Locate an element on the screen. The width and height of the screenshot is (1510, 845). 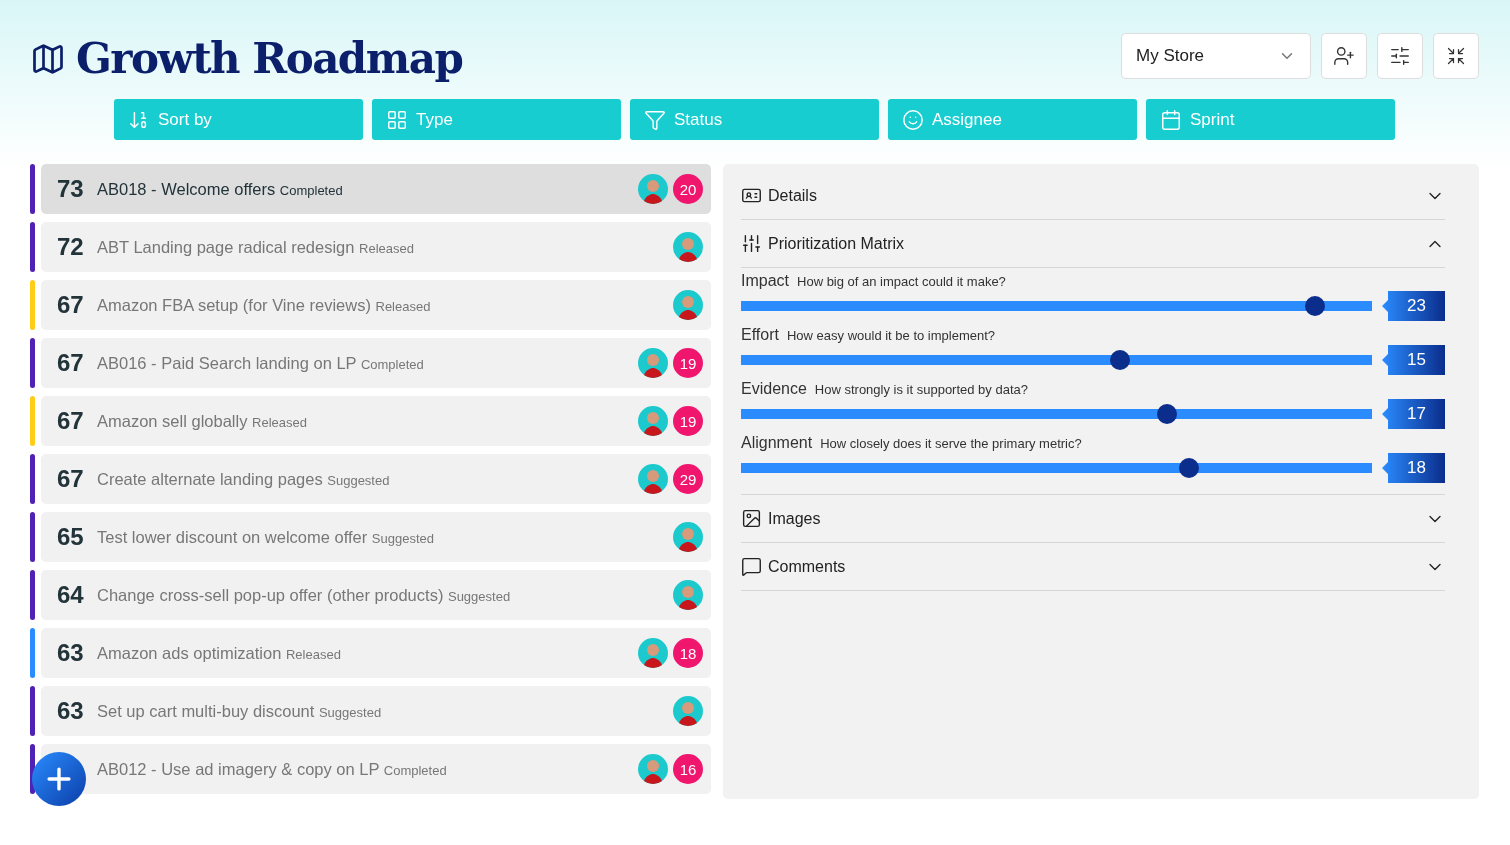
slider-label: Evidence is located at coordinates (774, 389).